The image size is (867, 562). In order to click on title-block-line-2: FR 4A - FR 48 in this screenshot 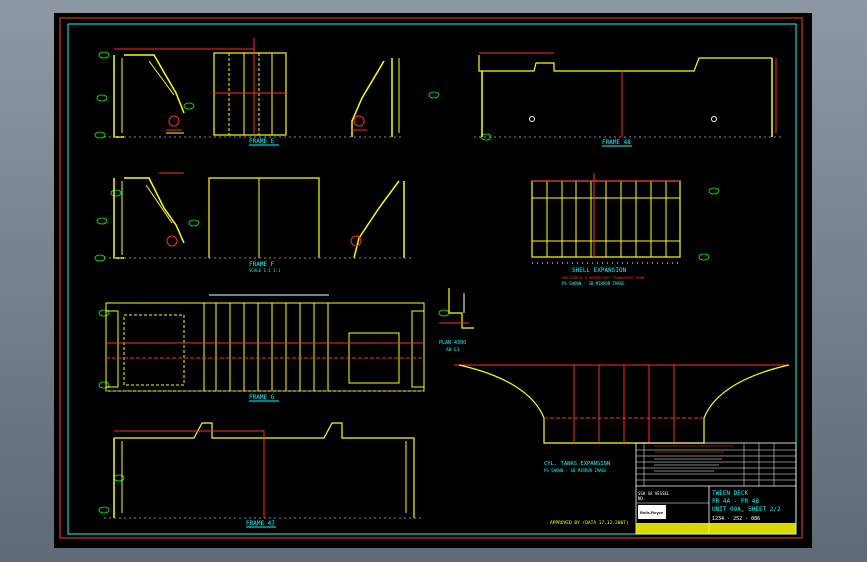, I will do `click(735, 501)`.